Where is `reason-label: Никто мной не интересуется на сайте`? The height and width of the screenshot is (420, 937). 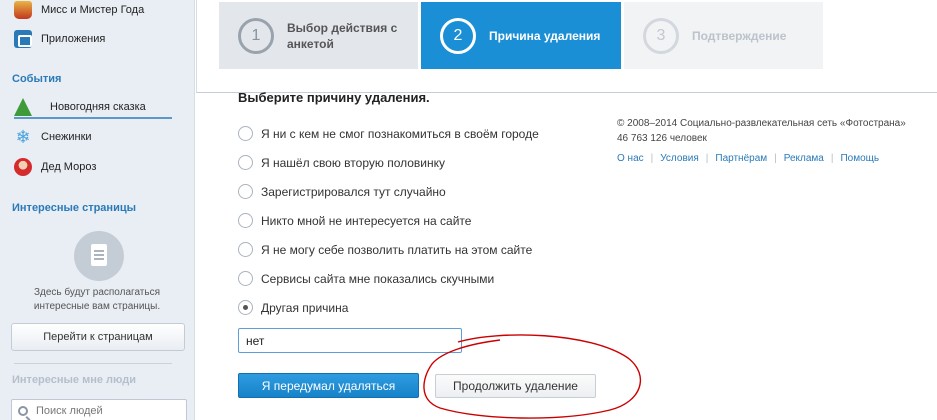
reason-label: Никто мной не интересуется на сайте is located at coordinates (366, 220).